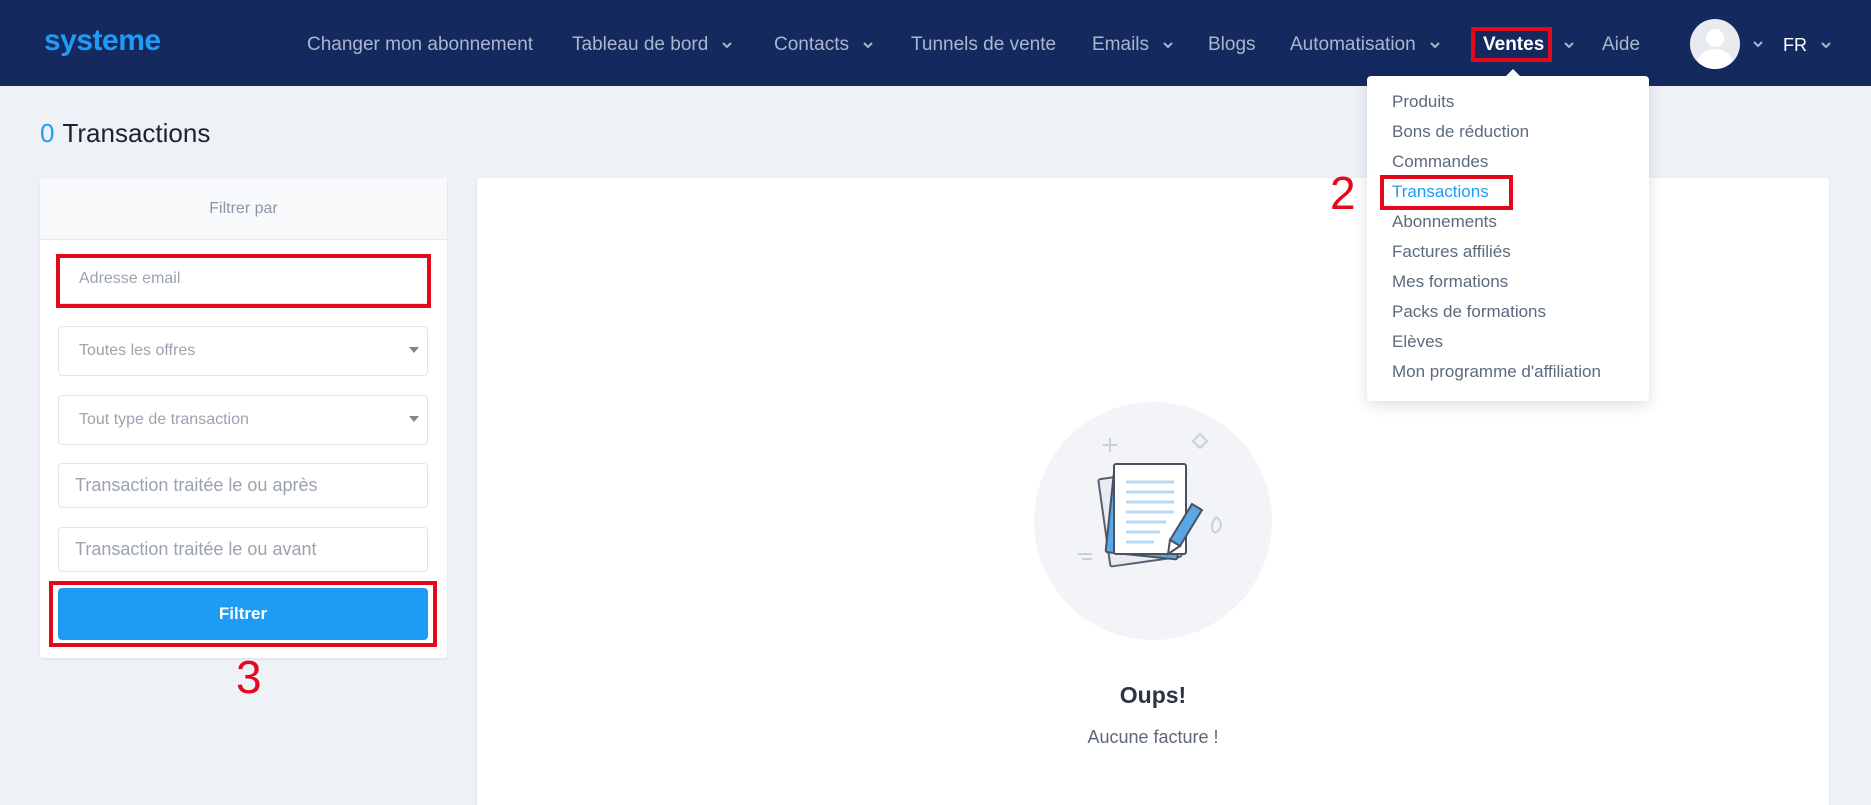 The width and height of the screenshot is (1871, 805). Describe the element at coordinates (1511, 44) in the screenshot. I see `highlight-box-sales` at that location.